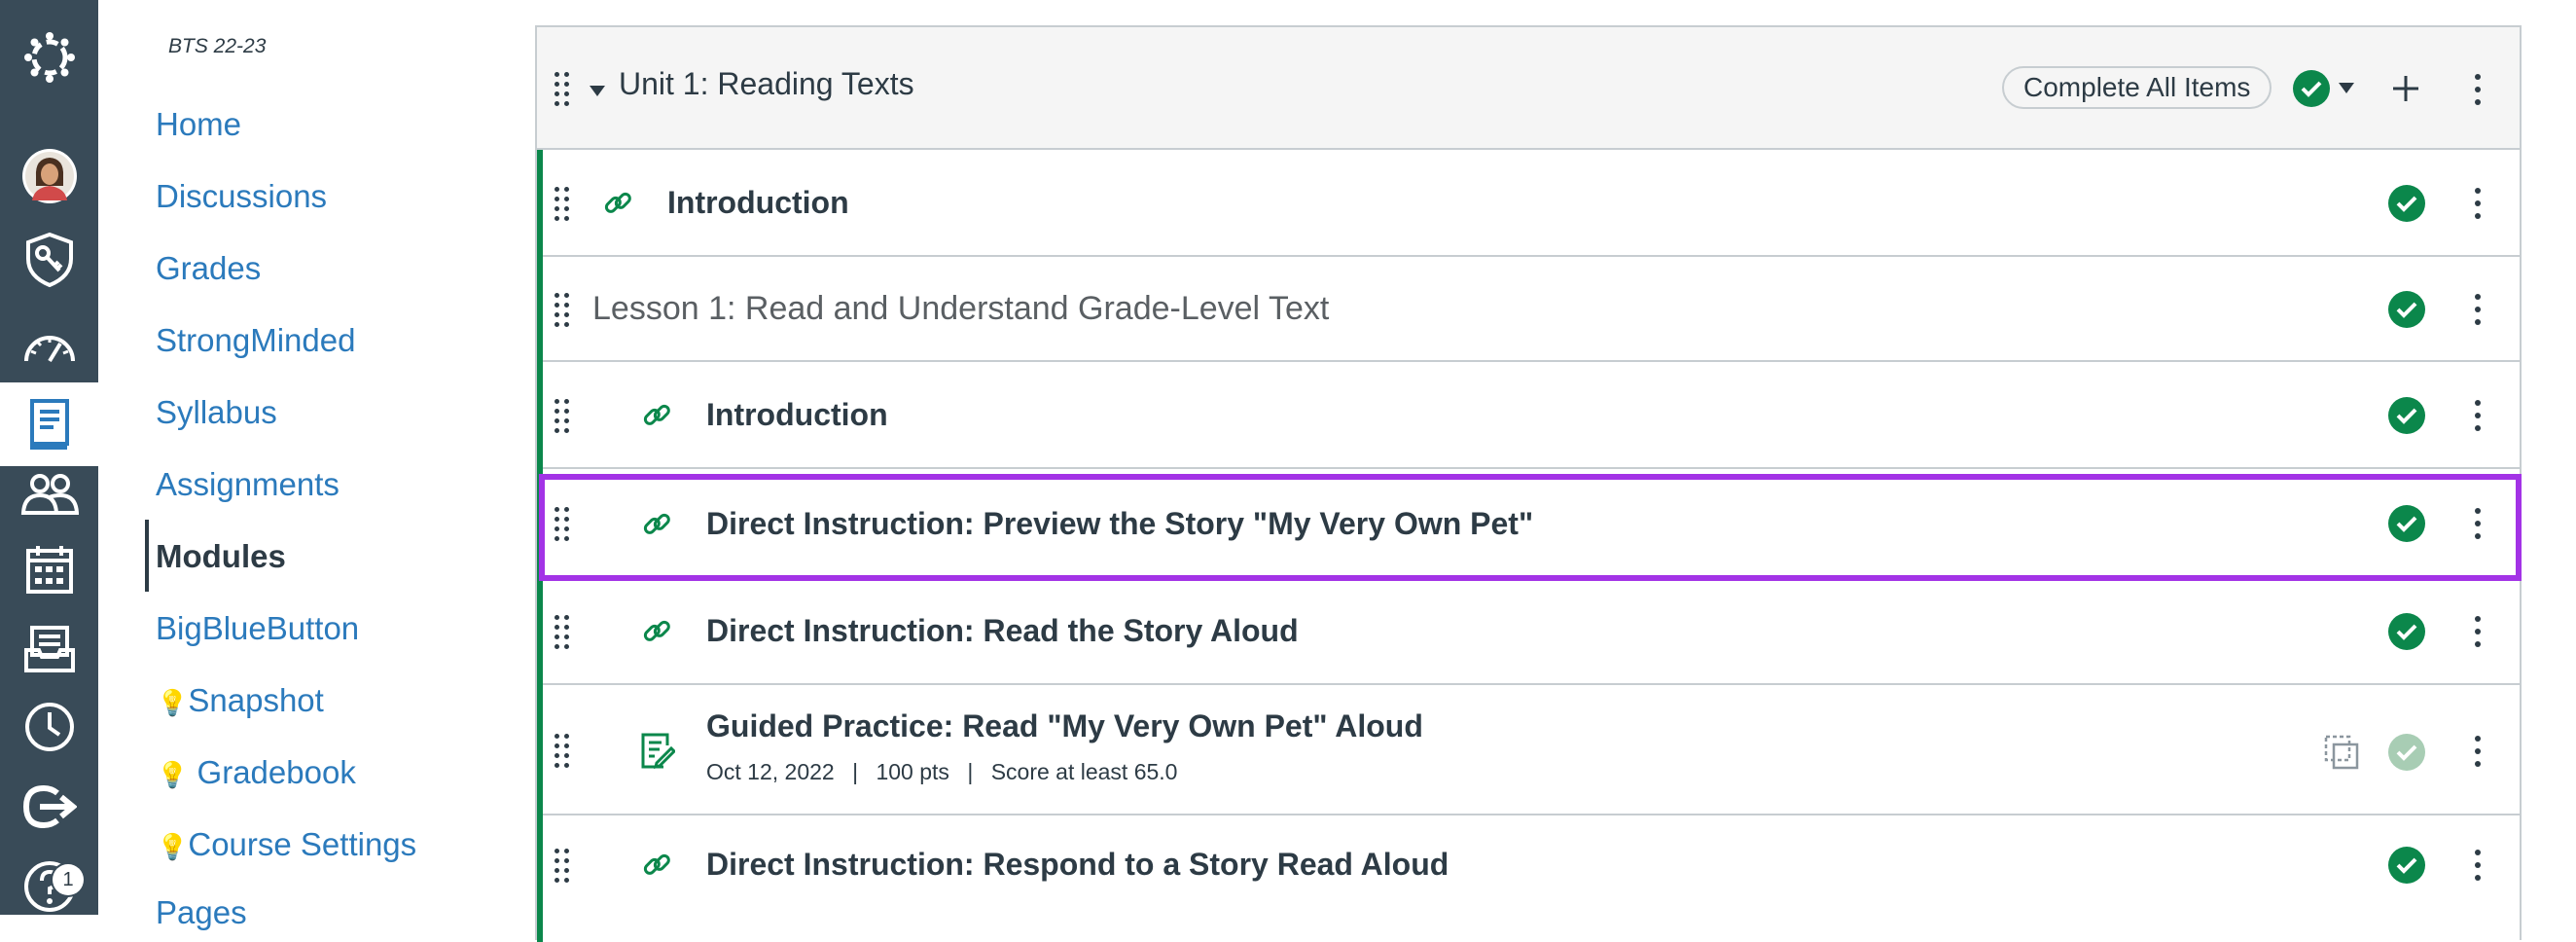  Describe the element at coordinates (2341, 752) in the screenshot. I see `duplicate-icon` at that location.